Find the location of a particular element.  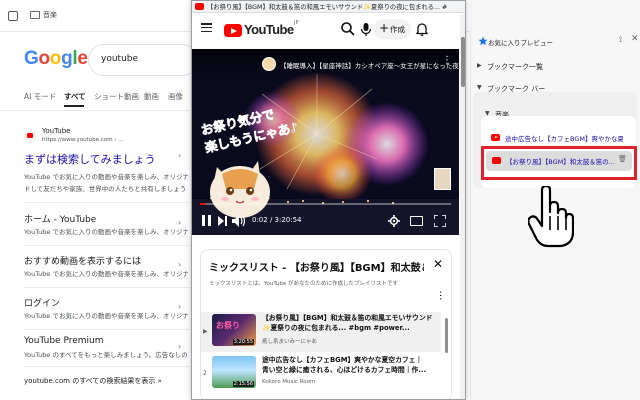

now-playing-marker: ▶ is located at coordinates (205, 331).